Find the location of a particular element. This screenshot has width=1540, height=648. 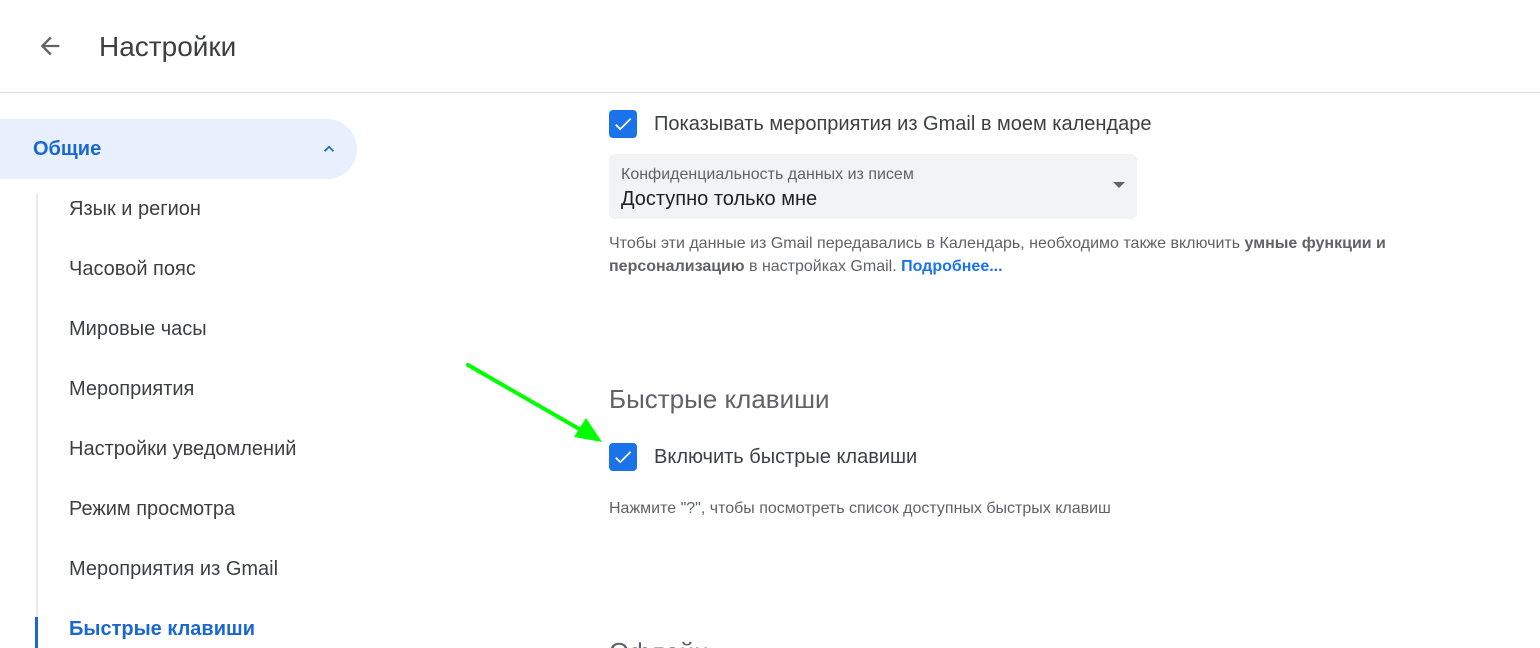

gmail-events-checkbox is located at coordinates (623, 124).